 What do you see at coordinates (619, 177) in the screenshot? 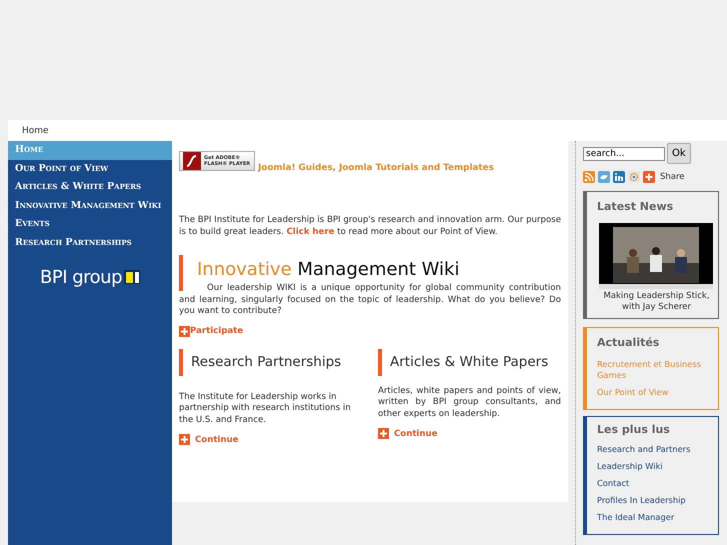
I see `linkedin-icon` at bounding box center [619, 177].